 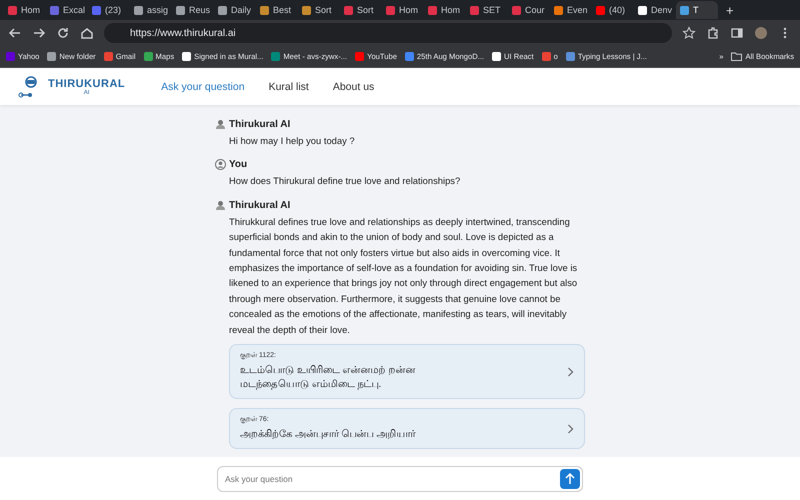 I want to click on home-icon, so click(x=87, y=33).